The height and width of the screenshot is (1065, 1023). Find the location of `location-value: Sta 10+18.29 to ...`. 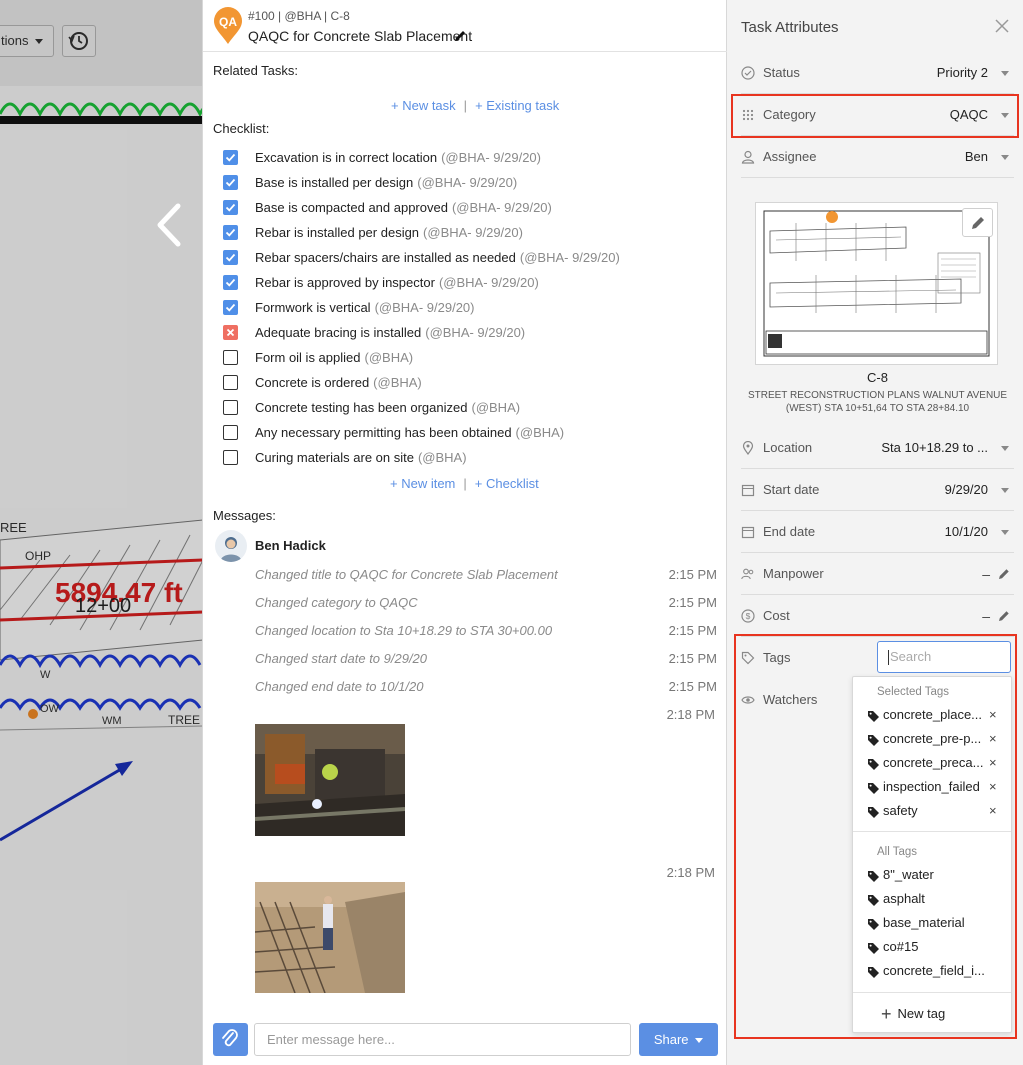

location-value: Sta 10+18.29 to ... is located at coordinates (934, 447).